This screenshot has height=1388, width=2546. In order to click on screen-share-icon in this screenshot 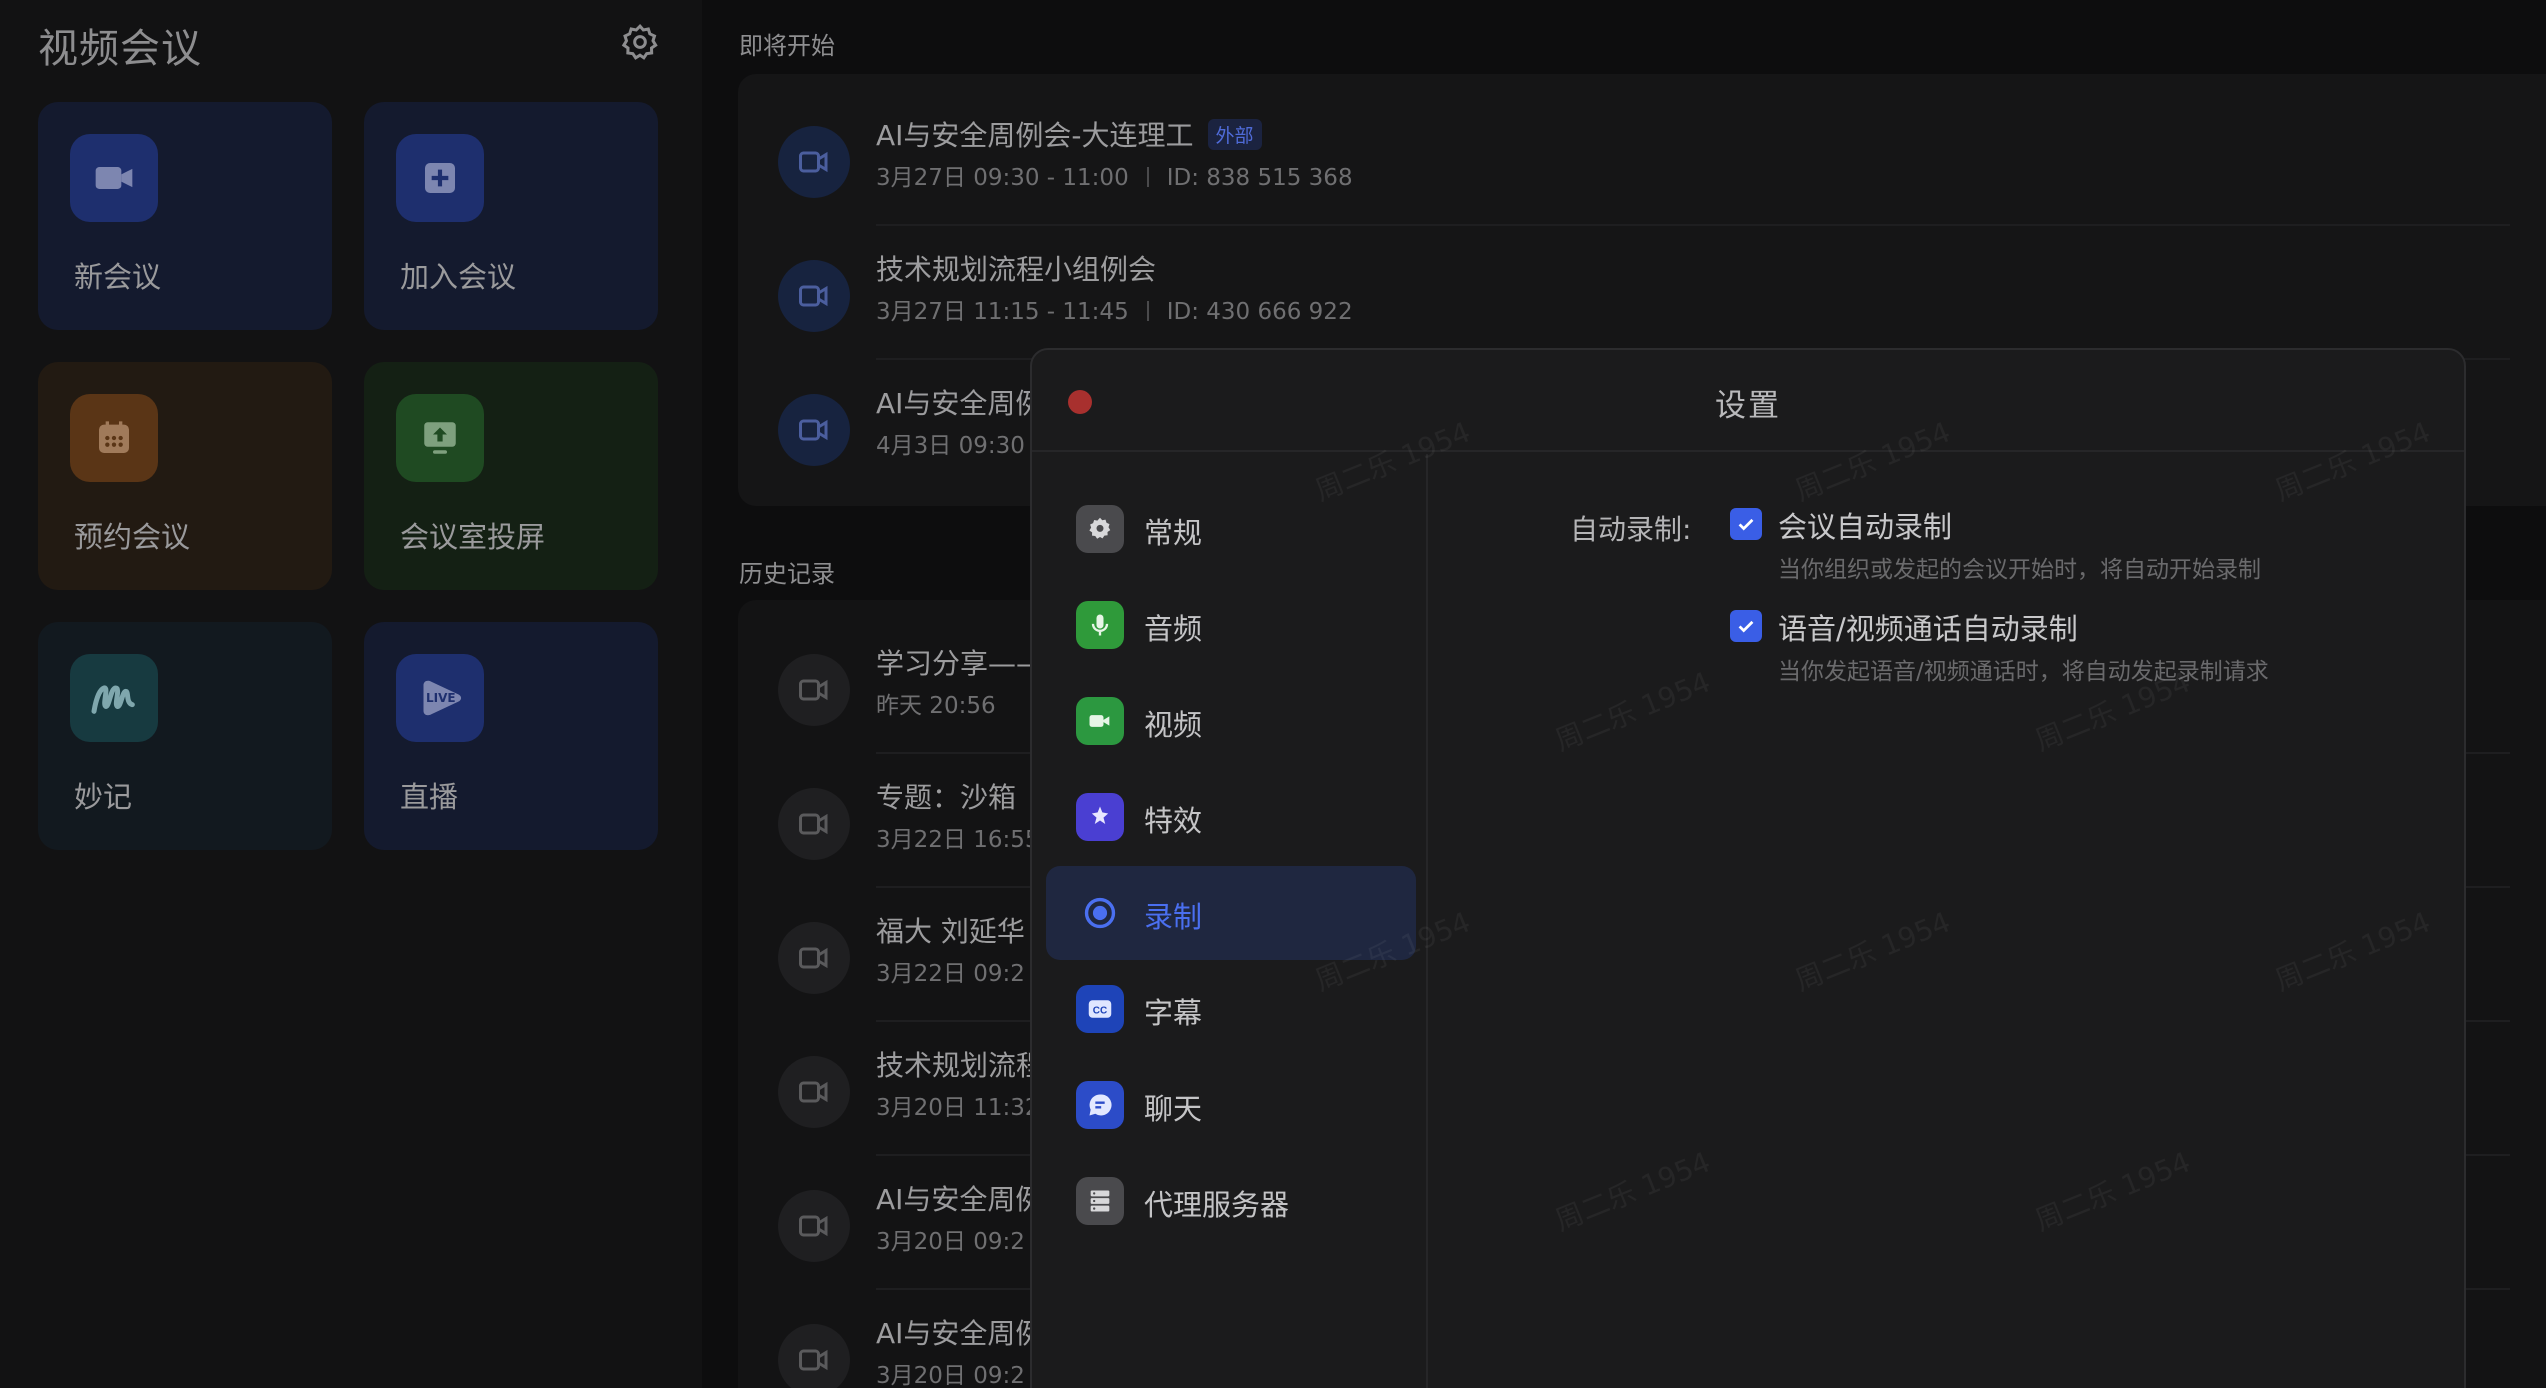, I will do `click(440, 438)`.